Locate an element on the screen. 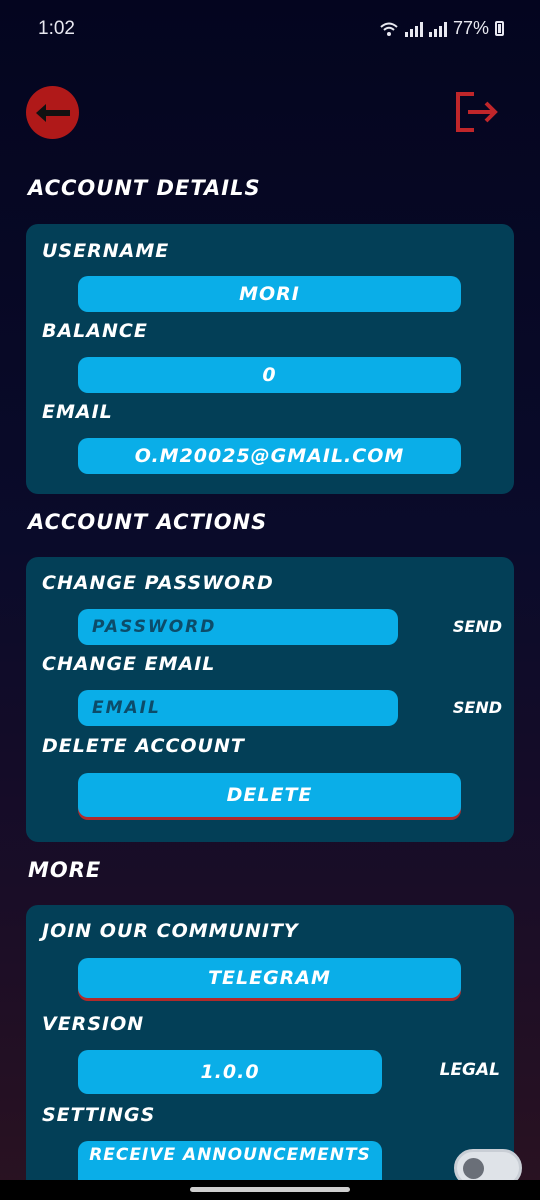  settings-label: SETTINGS is located at coordinates (99, 1115).